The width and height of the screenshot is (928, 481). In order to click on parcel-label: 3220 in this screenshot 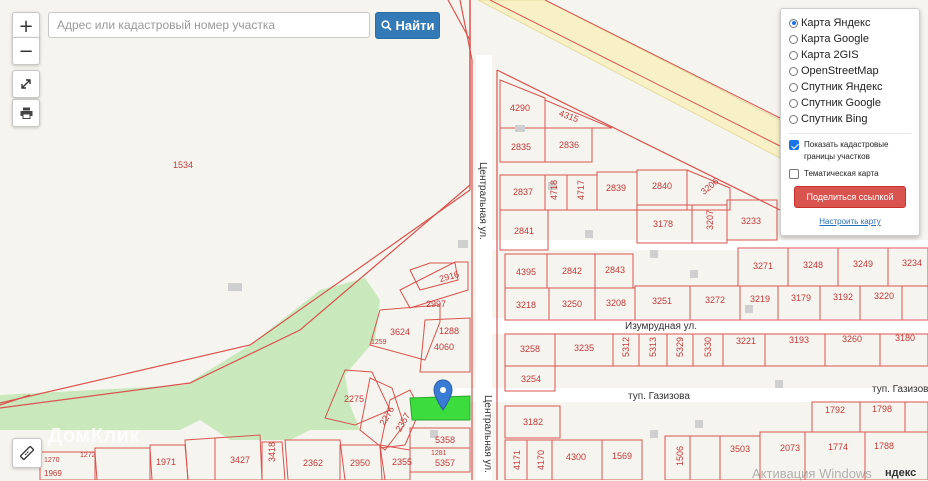, I will do `click(884, 296)`.